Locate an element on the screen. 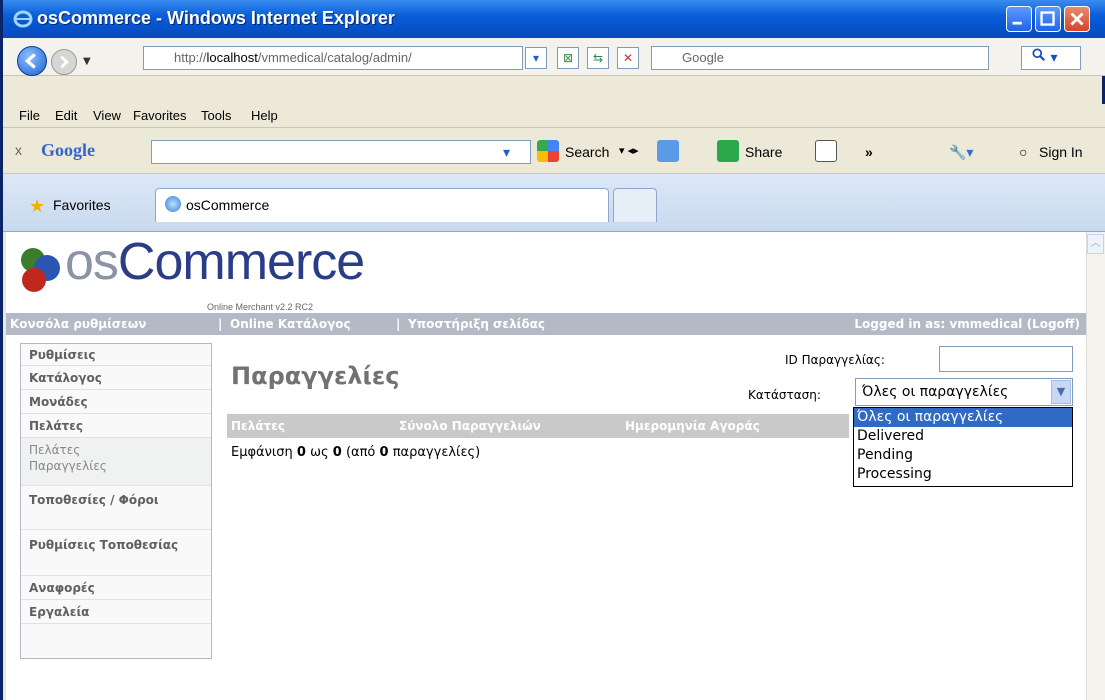 The image size is (1105, 700). search-icon is located at coordinates (1039, 55).